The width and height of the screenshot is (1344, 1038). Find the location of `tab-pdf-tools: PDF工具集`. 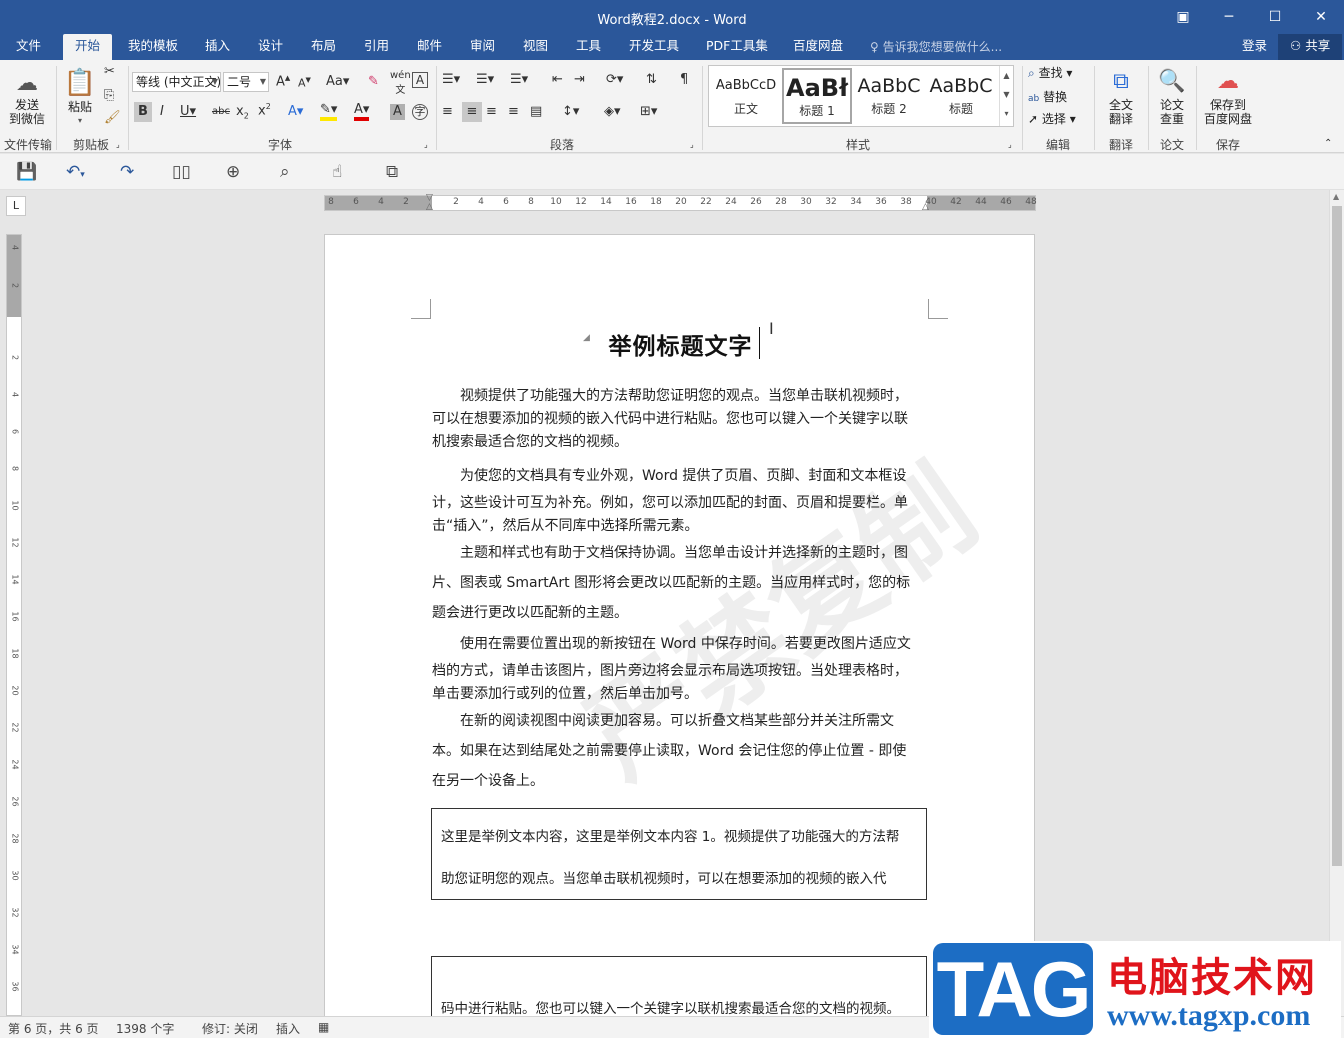

tab-pdf-tools: PDF工具集 is located at coordinates (737, 47).